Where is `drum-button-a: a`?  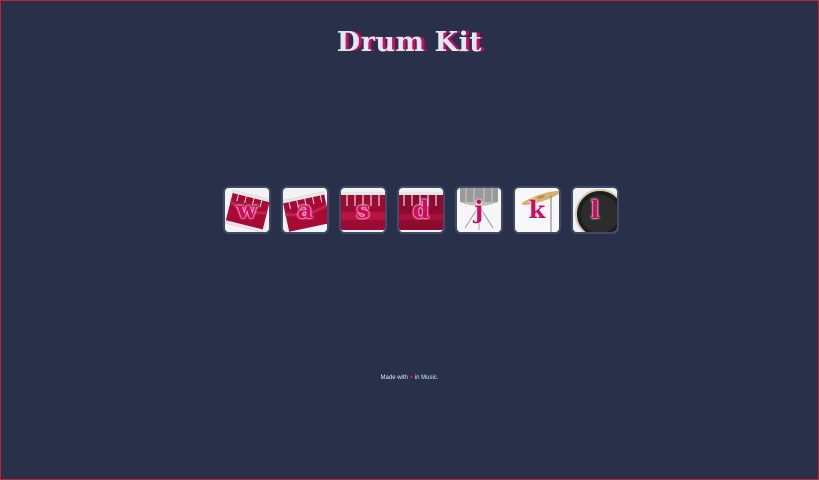
drum-button-a: a is located at coordinates (305, 210).